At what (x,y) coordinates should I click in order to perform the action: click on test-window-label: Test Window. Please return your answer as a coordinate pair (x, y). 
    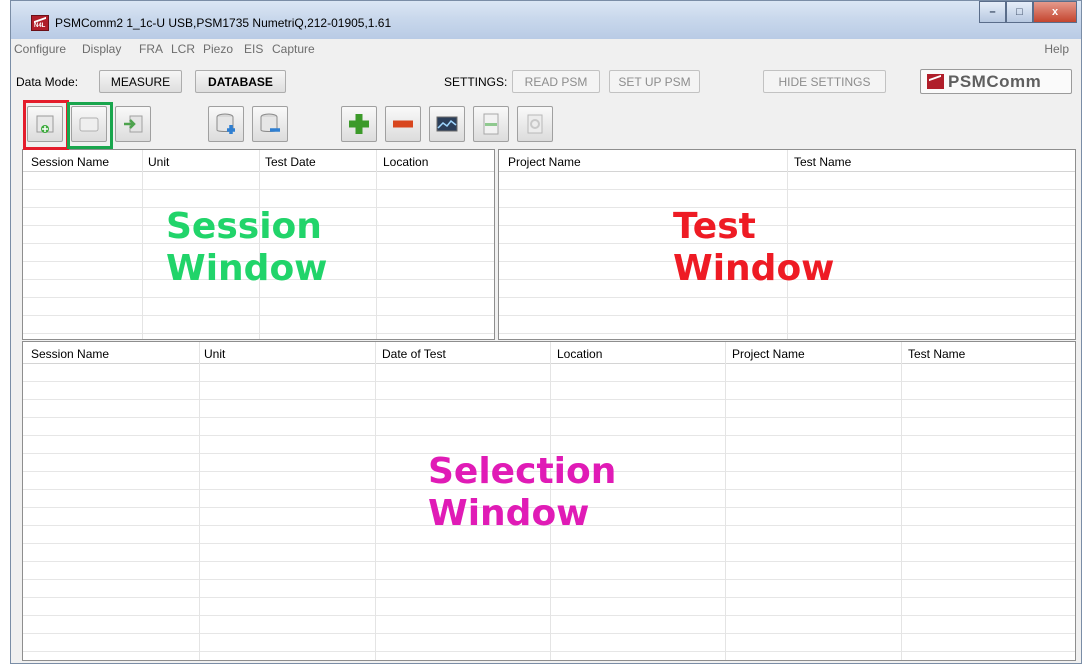
    Looking at the image, I should click on (753, 248).